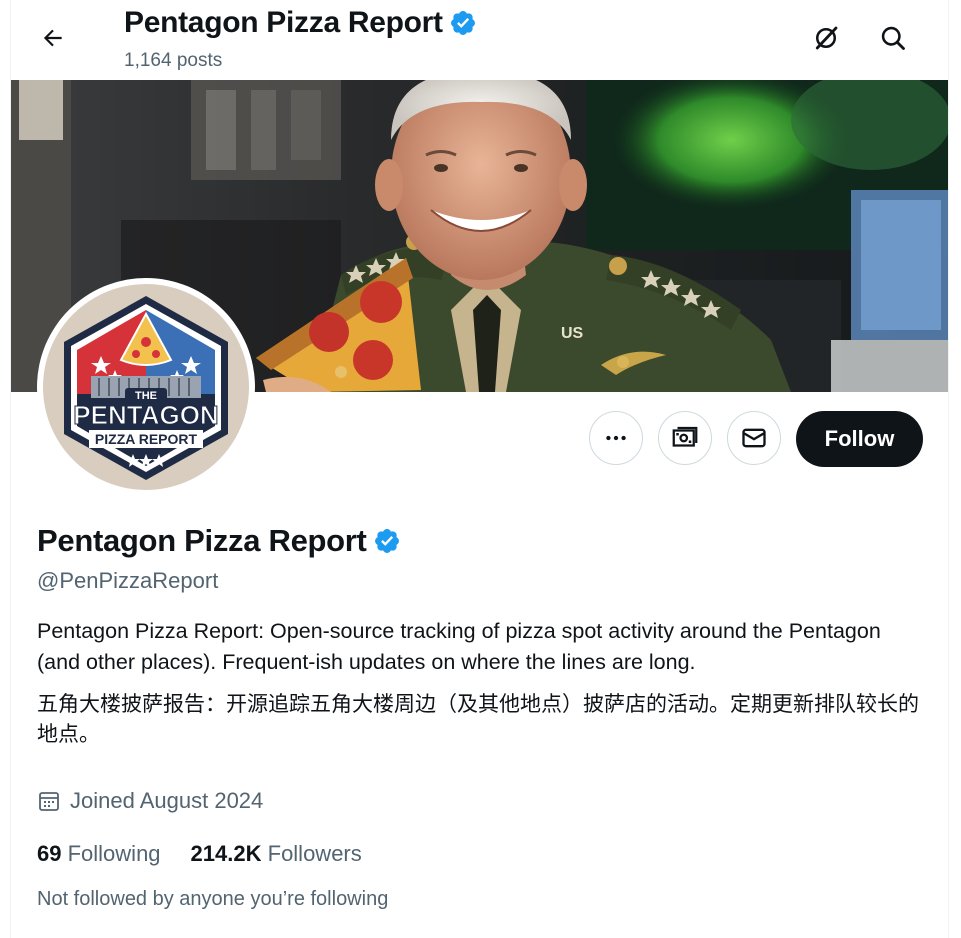 The width and height of the screenshot is (961, 938). I want to click on follow-stats: 69 Following 214.2K Followers, so click(214, 854).